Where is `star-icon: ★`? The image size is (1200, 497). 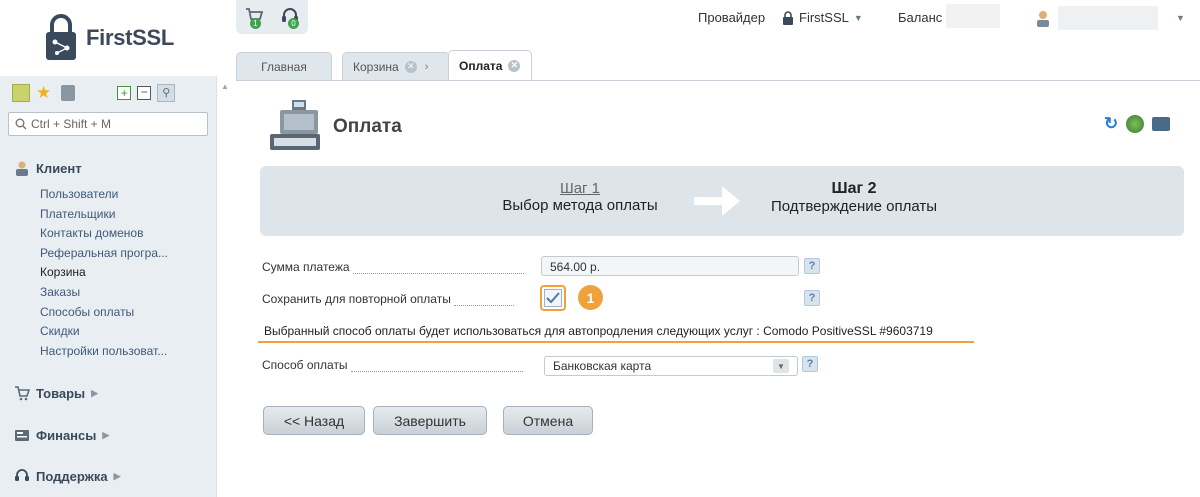
star-icon: ★ is located at coordinates (43, 93).